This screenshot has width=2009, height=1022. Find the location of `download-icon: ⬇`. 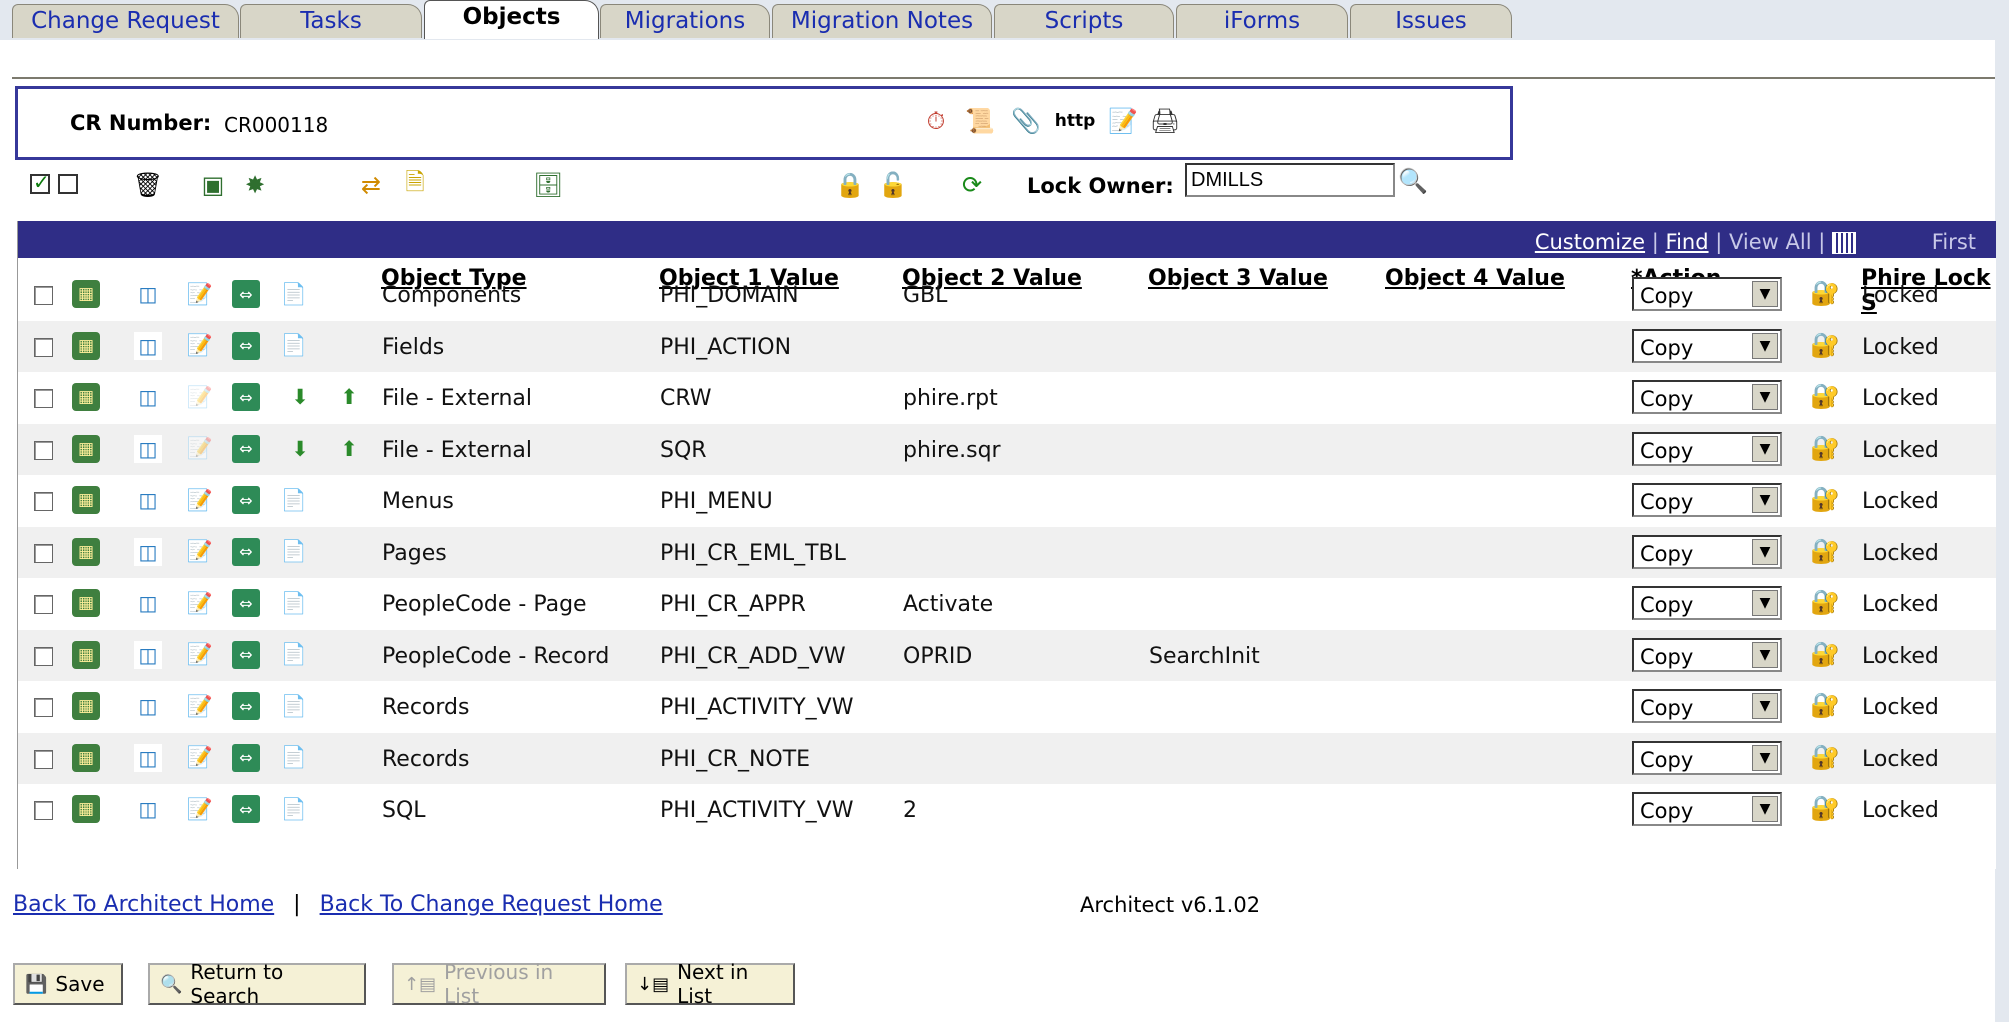

download-icon: ⬇ is located at coordinates (300, 449).